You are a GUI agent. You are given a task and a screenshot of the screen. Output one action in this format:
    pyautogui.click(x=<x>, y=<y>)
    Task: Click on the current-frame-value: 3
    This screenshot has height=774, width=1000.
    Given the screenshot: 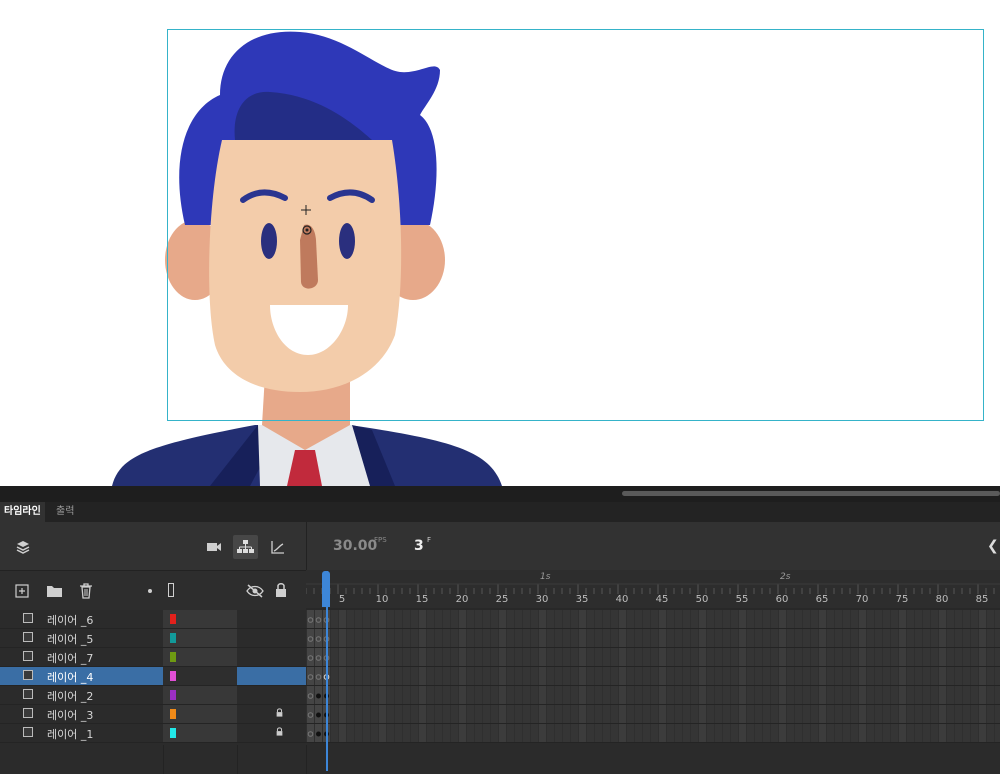 What is the action you would take?
    pyautogui.click(x=419, y=546)
    